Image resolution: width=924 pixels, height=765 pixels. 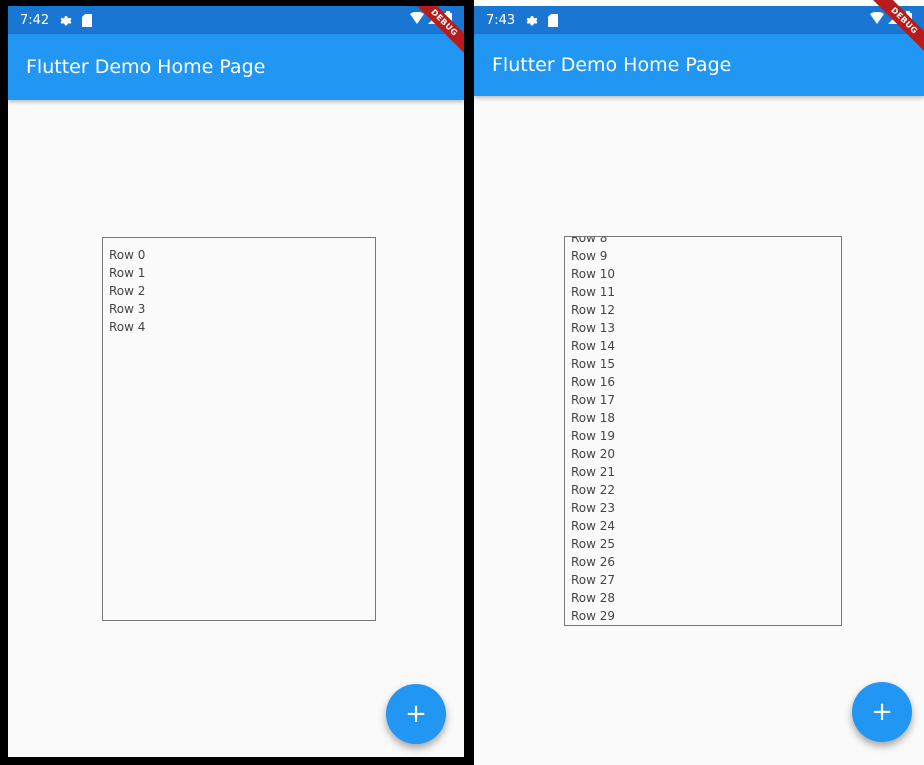 I want to click on list-item: Row 24, so click(x=593, y=526).